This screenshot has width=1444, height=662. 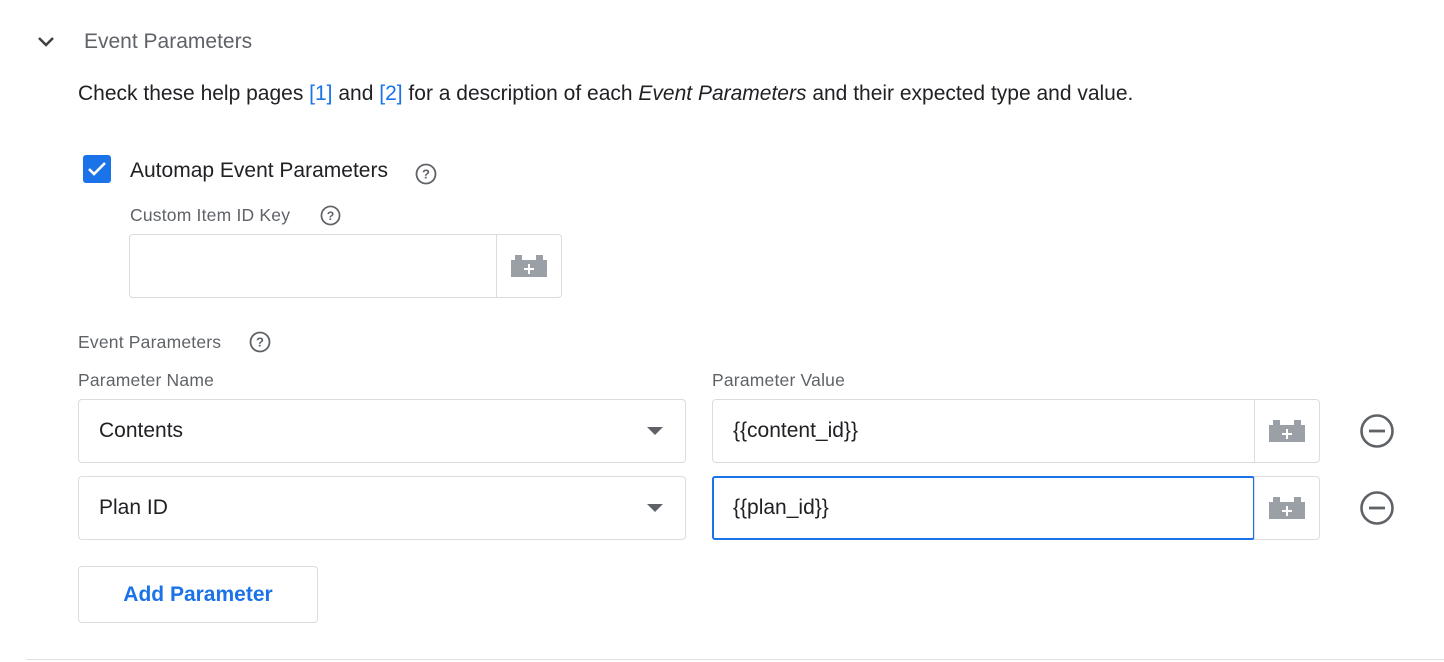 I want to click on checkmark-icon, so click(x=97, y=169).